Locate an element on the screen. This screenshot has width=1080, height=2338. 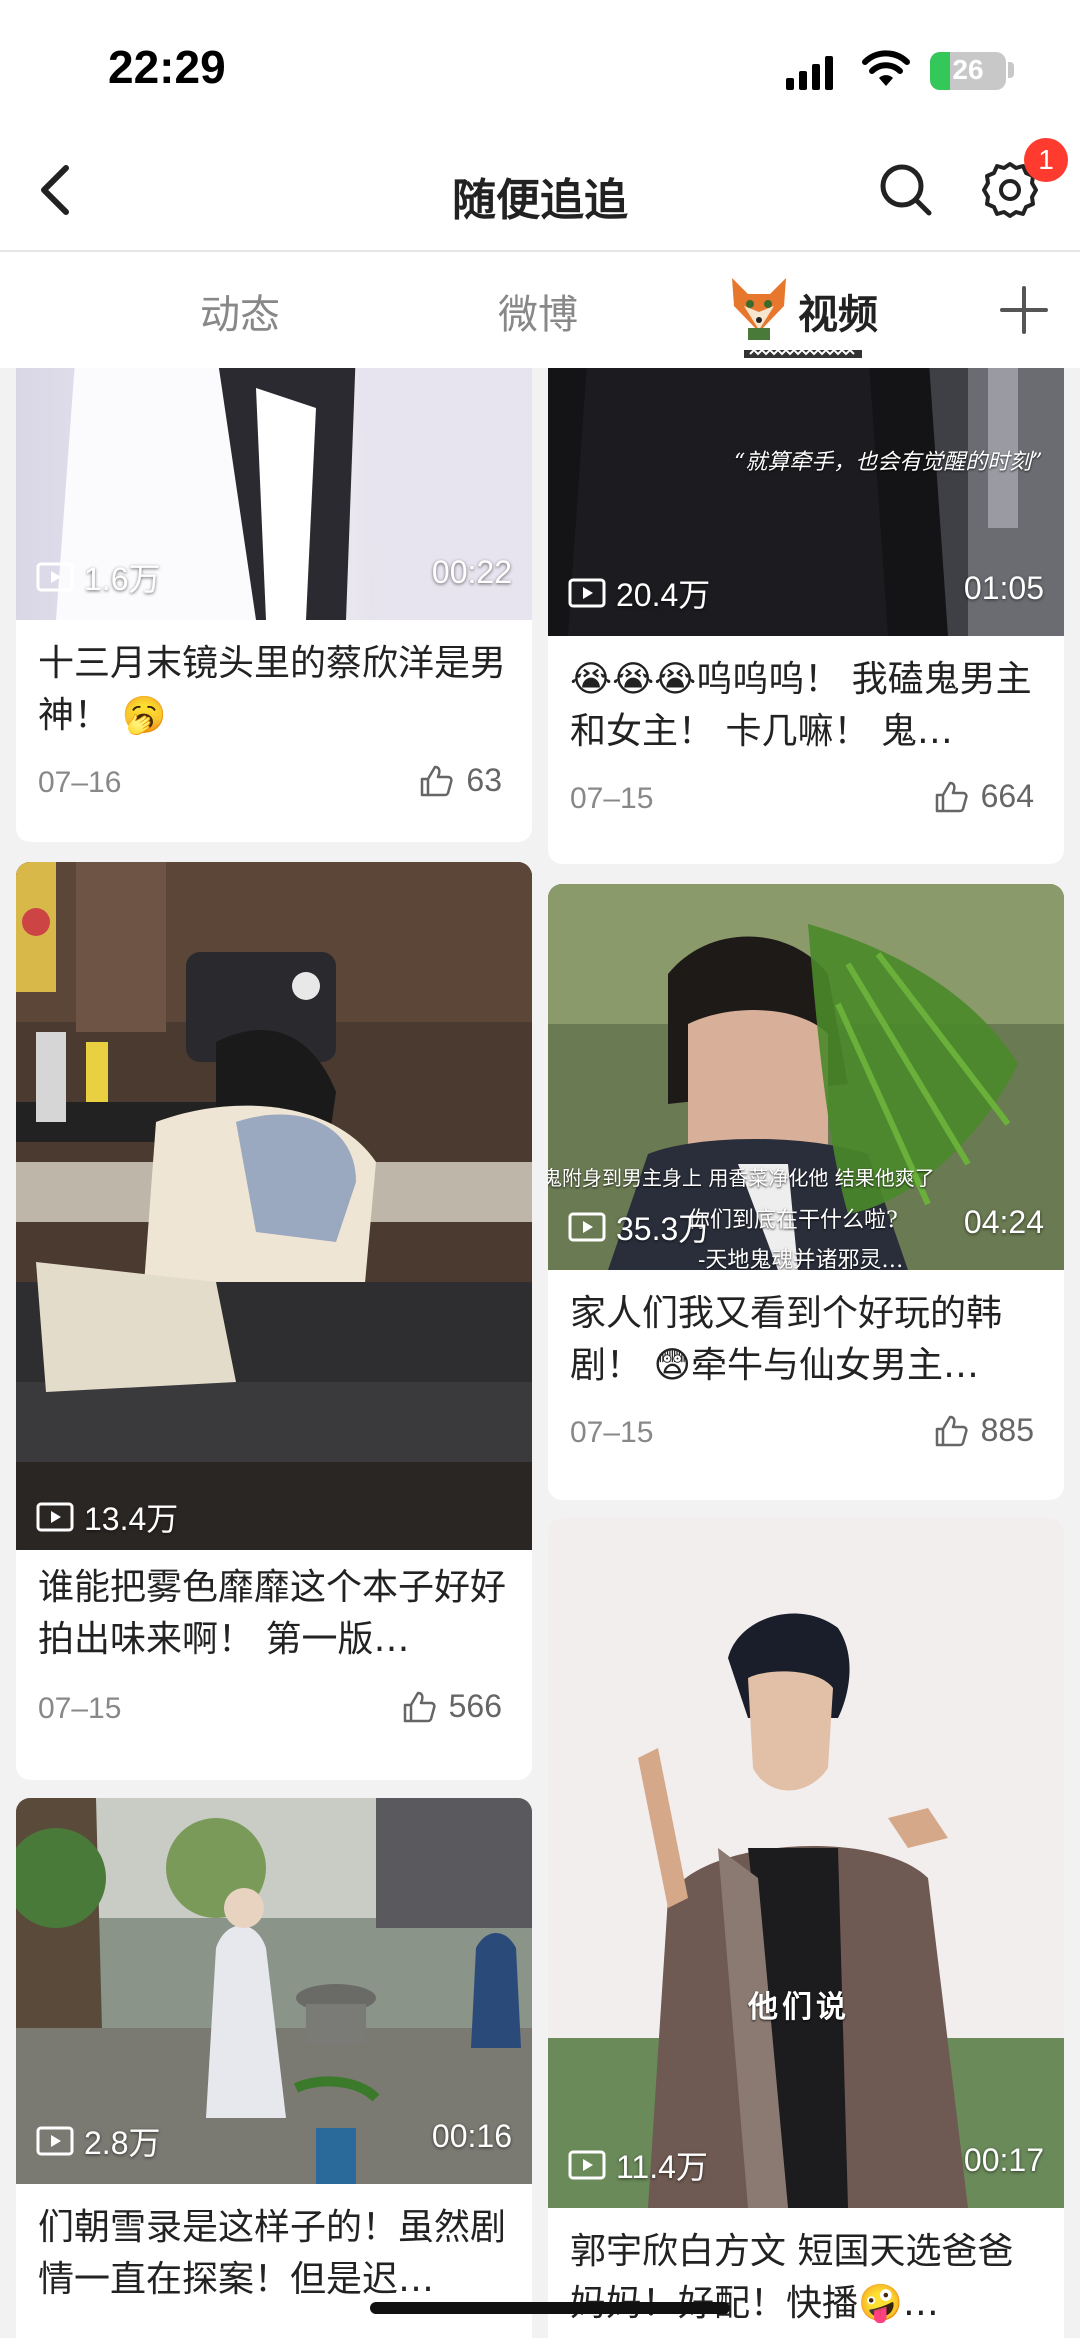
like-count: 63 is located at coordinates (460, 780).